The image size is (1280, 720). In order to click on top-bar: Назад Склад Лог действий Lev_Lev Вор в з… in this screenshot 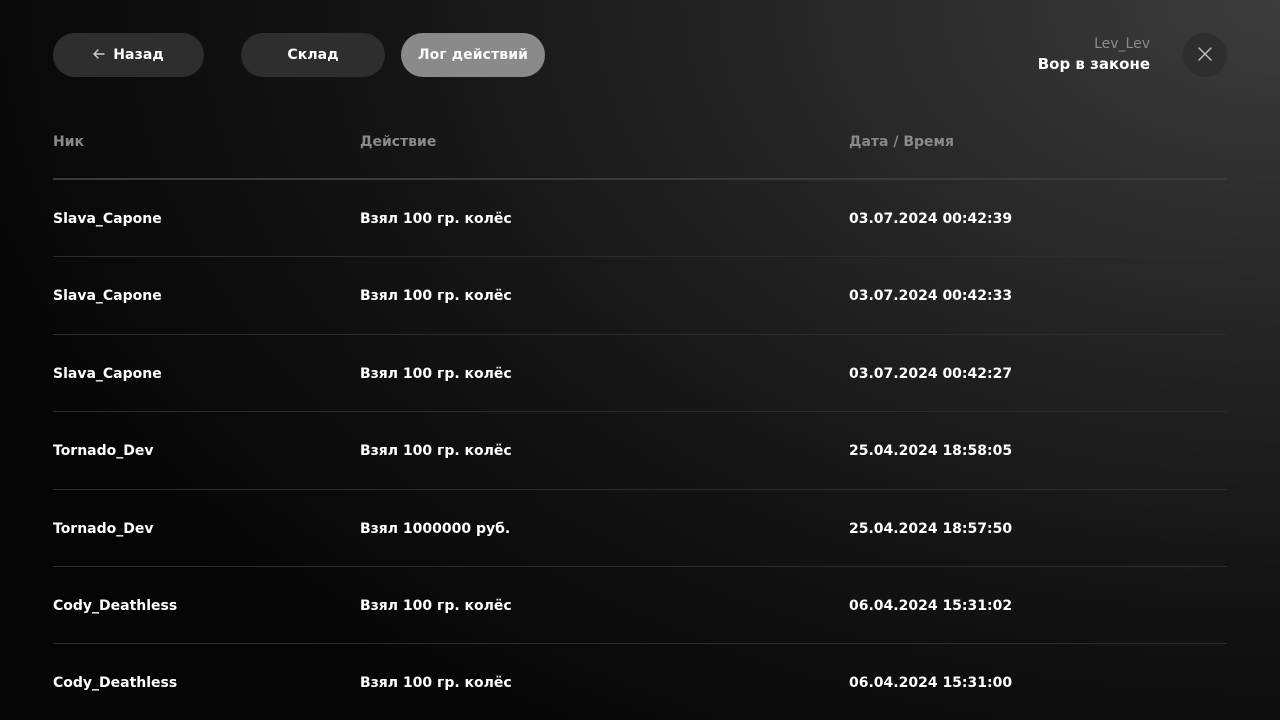, I will do `click(640, 55)`.